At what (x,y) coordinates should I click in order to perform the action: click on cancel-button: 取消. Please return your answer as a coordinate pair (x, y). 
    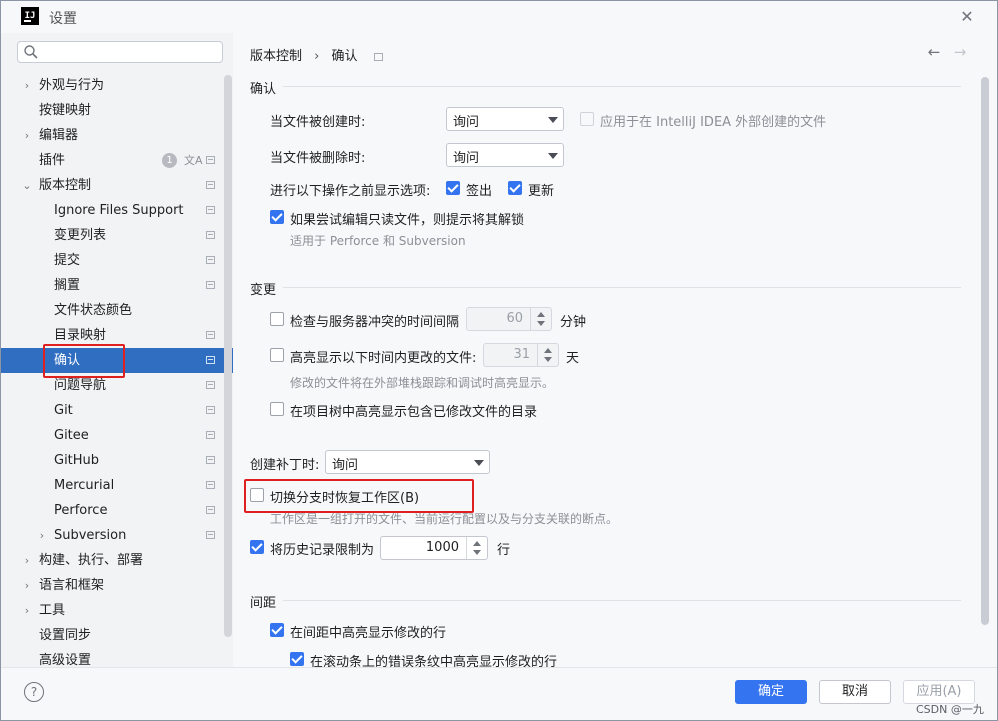
    Looking at the image, I should click on (855, 692).